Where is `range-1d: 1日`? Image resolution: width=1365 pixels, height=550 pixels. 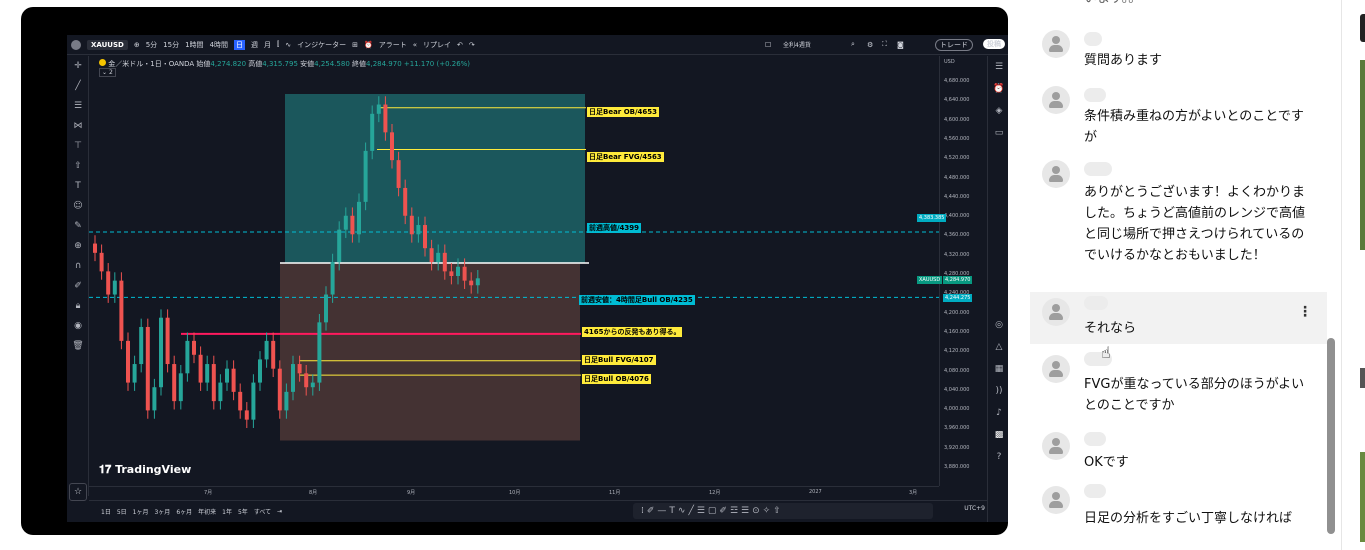 range-1d: 1日 is located at coordinates (106, 511).